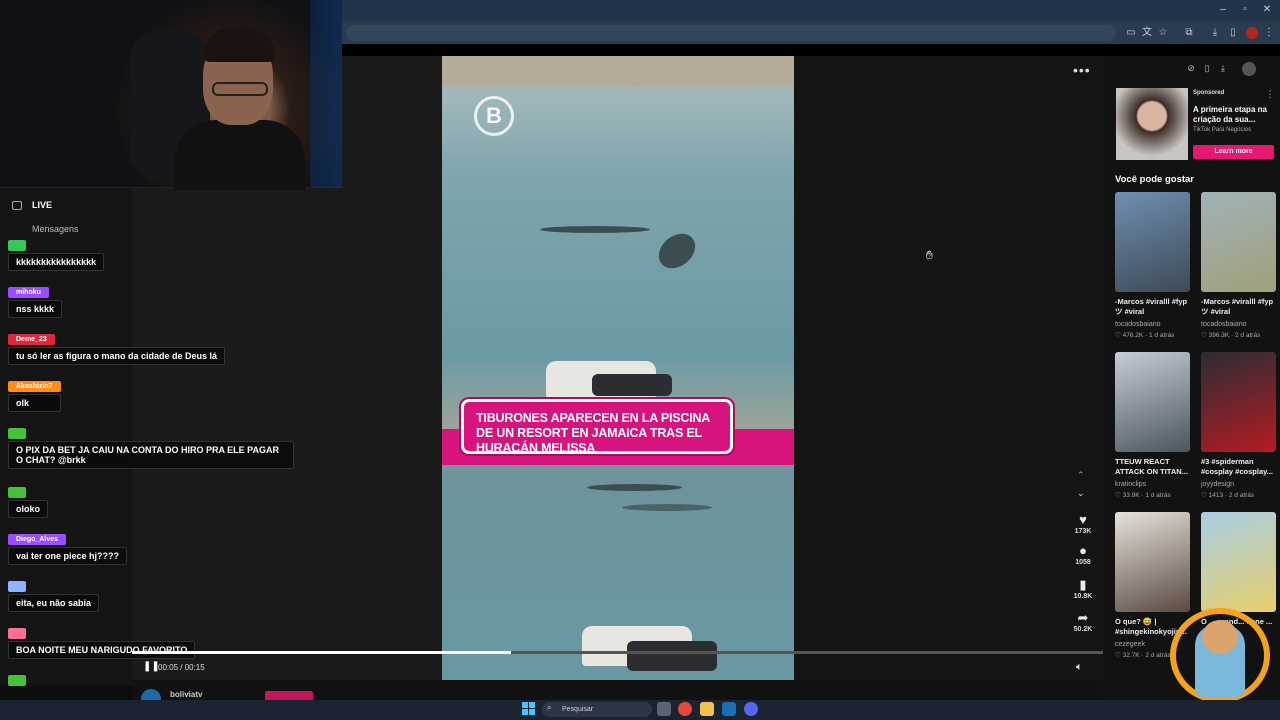 The image size is (1280, 720). I want to click on save-count: 10.8K, so click(1083, 596).